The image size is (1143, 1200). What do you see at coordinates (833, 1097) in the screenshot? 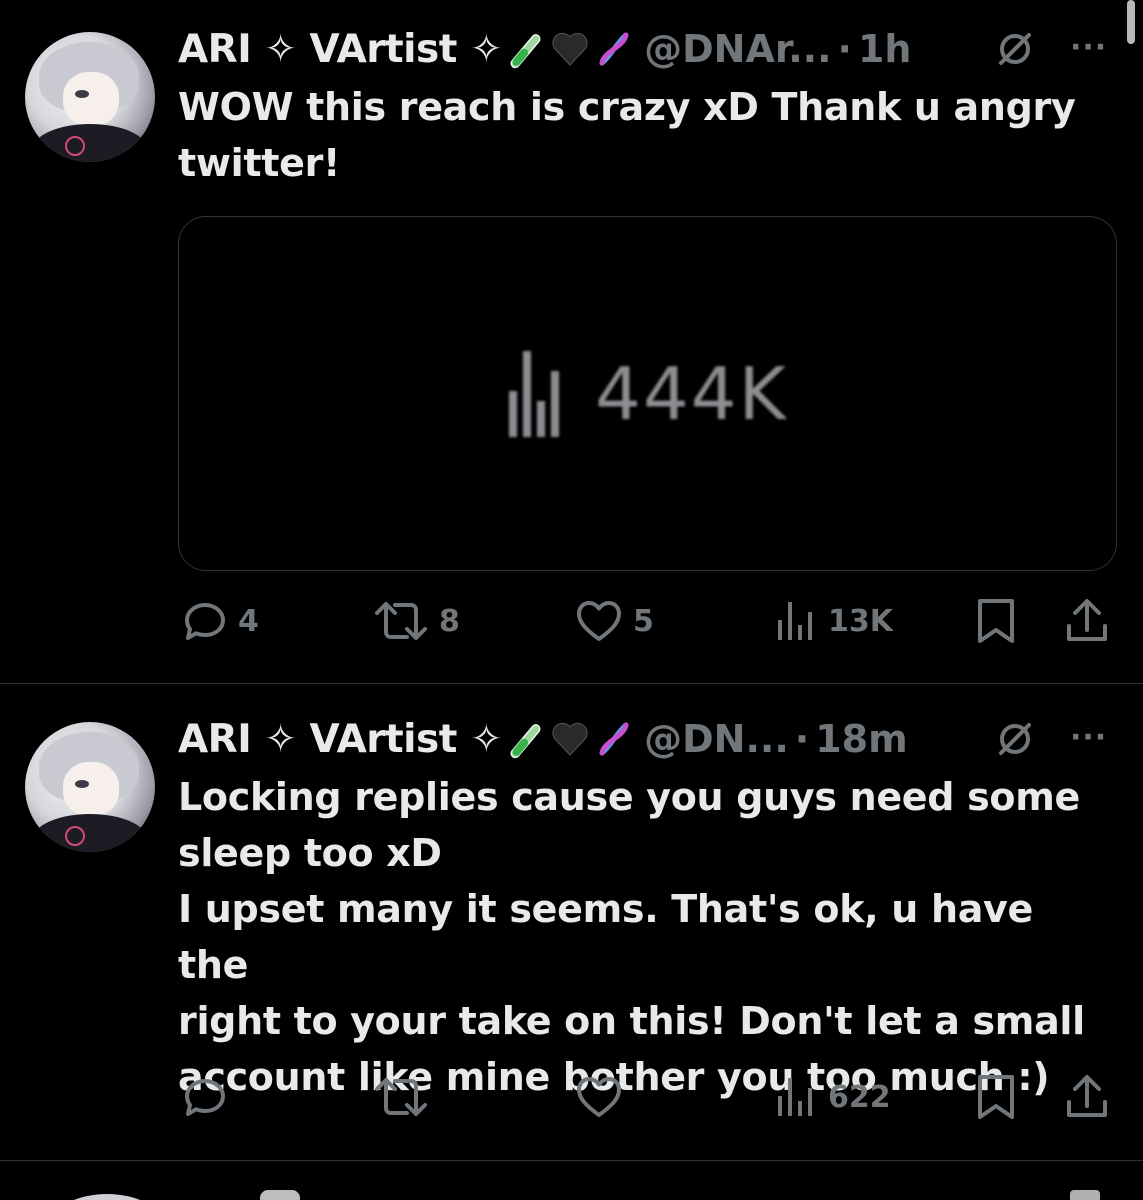
I see `views-button: 622` at bounding box center [833, 1097].